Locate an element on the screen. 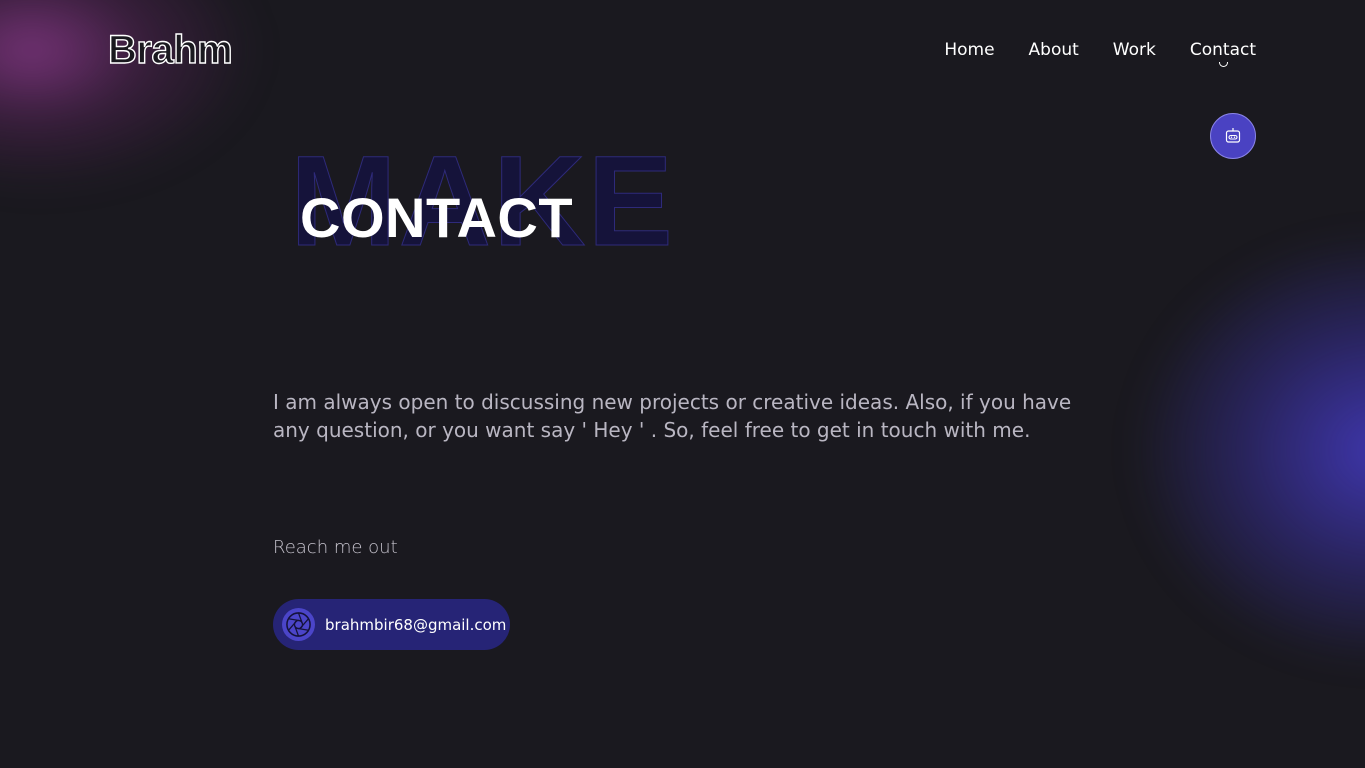 The height and width of the screenshot is (768, 1365). page-title: CONTACT is located at coordinates (437, 217).